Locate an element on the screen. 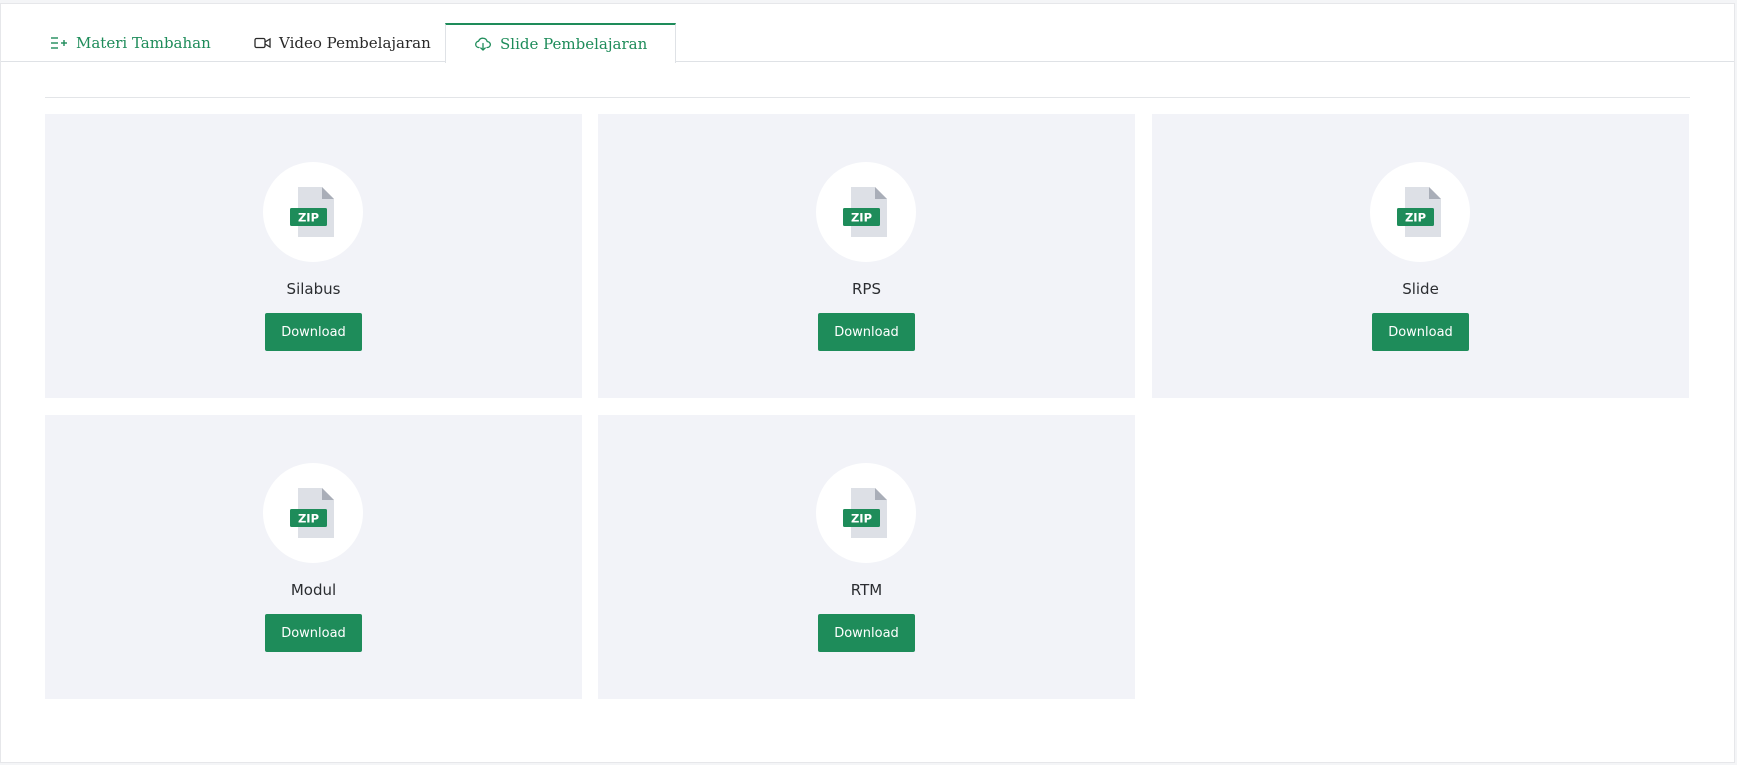  tab-slide-pembelajaran: Slide Pembelajaran is located at coordinates (561, 43).